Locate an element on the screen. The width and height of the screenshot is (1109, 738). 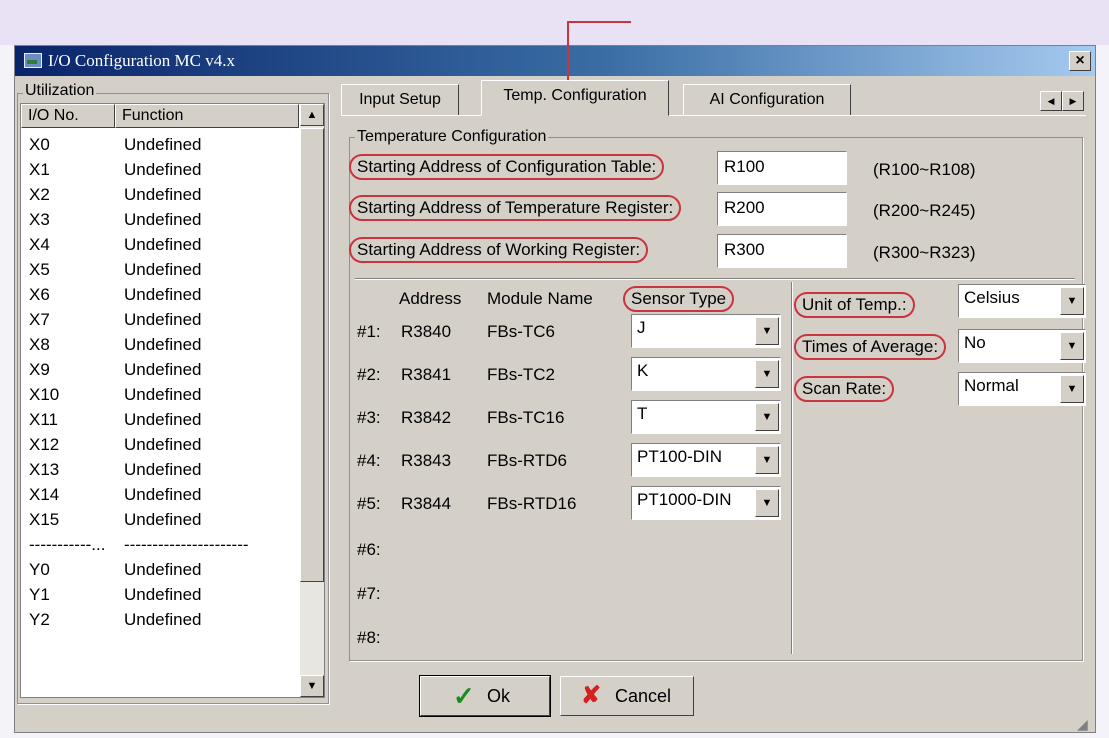
list-item: Y0 Undefined is located at coordinates (160, 569).